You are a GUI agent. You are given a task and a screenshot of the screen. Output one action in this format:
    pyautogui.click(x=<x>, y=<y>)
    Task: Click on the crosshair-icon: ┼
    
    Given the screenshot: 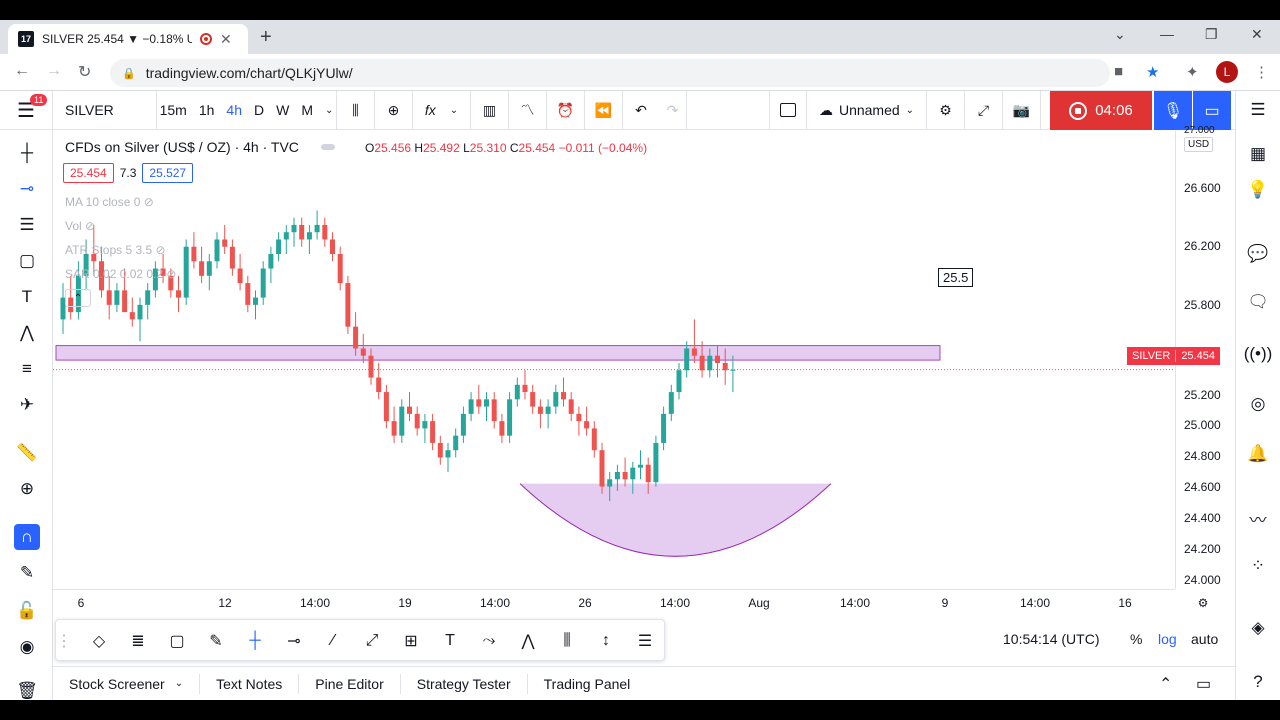 What is the action you would take?
    pyautogui.click(x=27, y=153)
    